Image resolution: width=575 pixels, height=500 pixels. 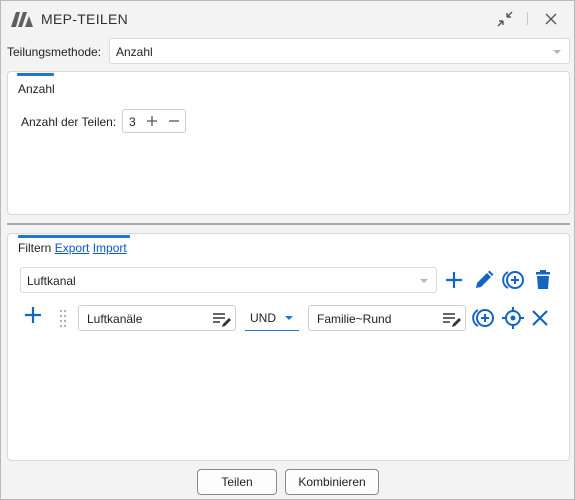 I want to click on add-condition-group-button, so click(x=483, y=318).